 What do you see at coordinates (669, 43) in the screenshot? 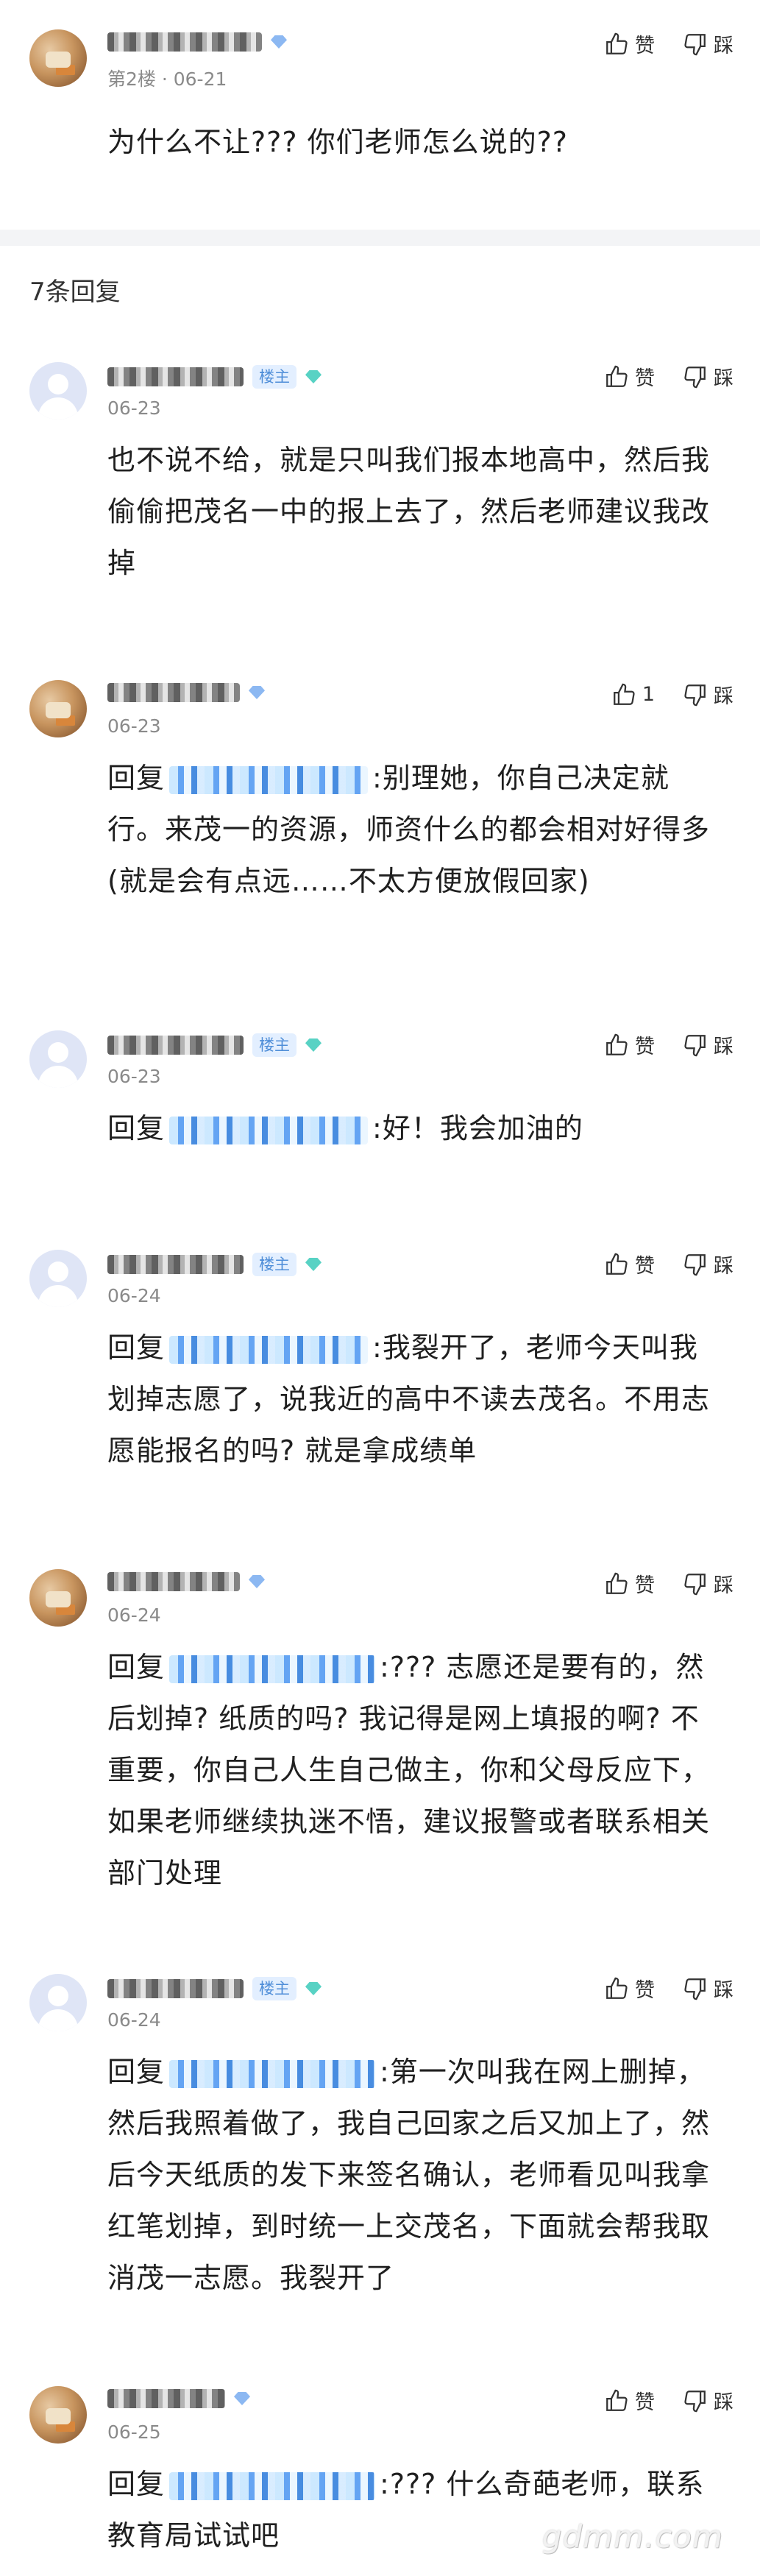
I see `post-actions: 赞 踩` at bounding box center [669, 43].